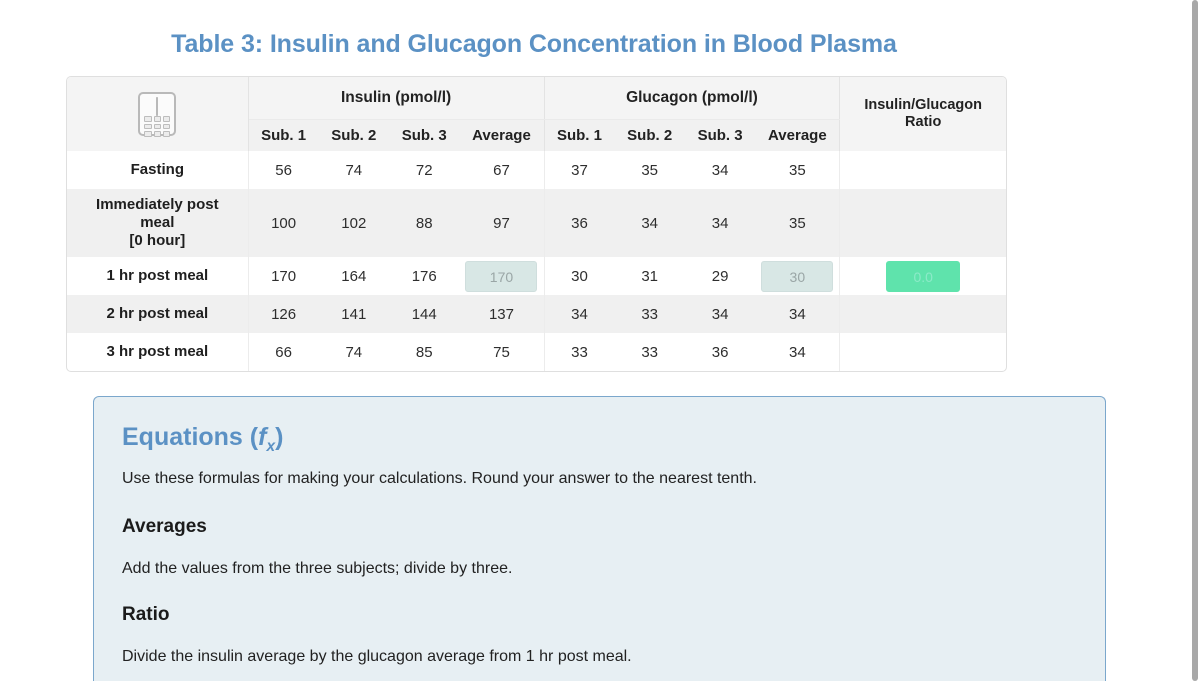 The height and width of the screenshot is (681, 1200). I want to click on header-ratio-line2: Ratio, so click(923, 122).